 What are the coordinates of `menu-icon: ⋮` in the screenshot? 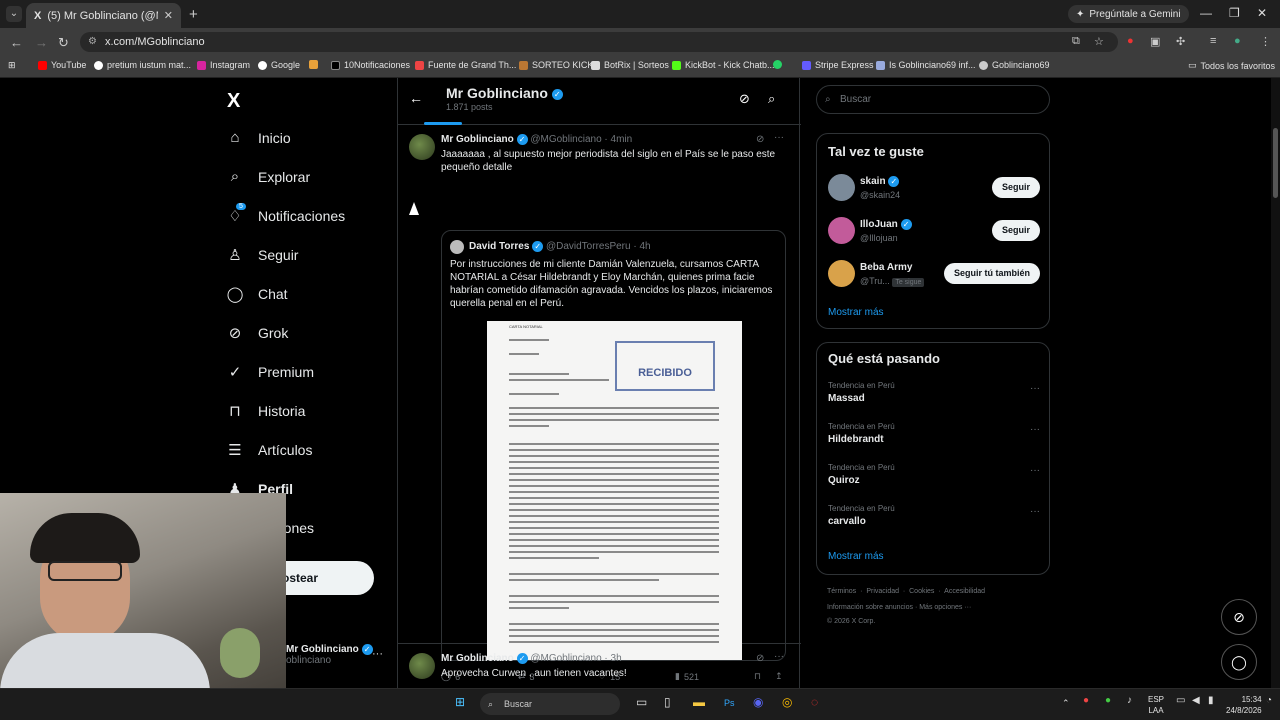 It's located at (1265, 41).